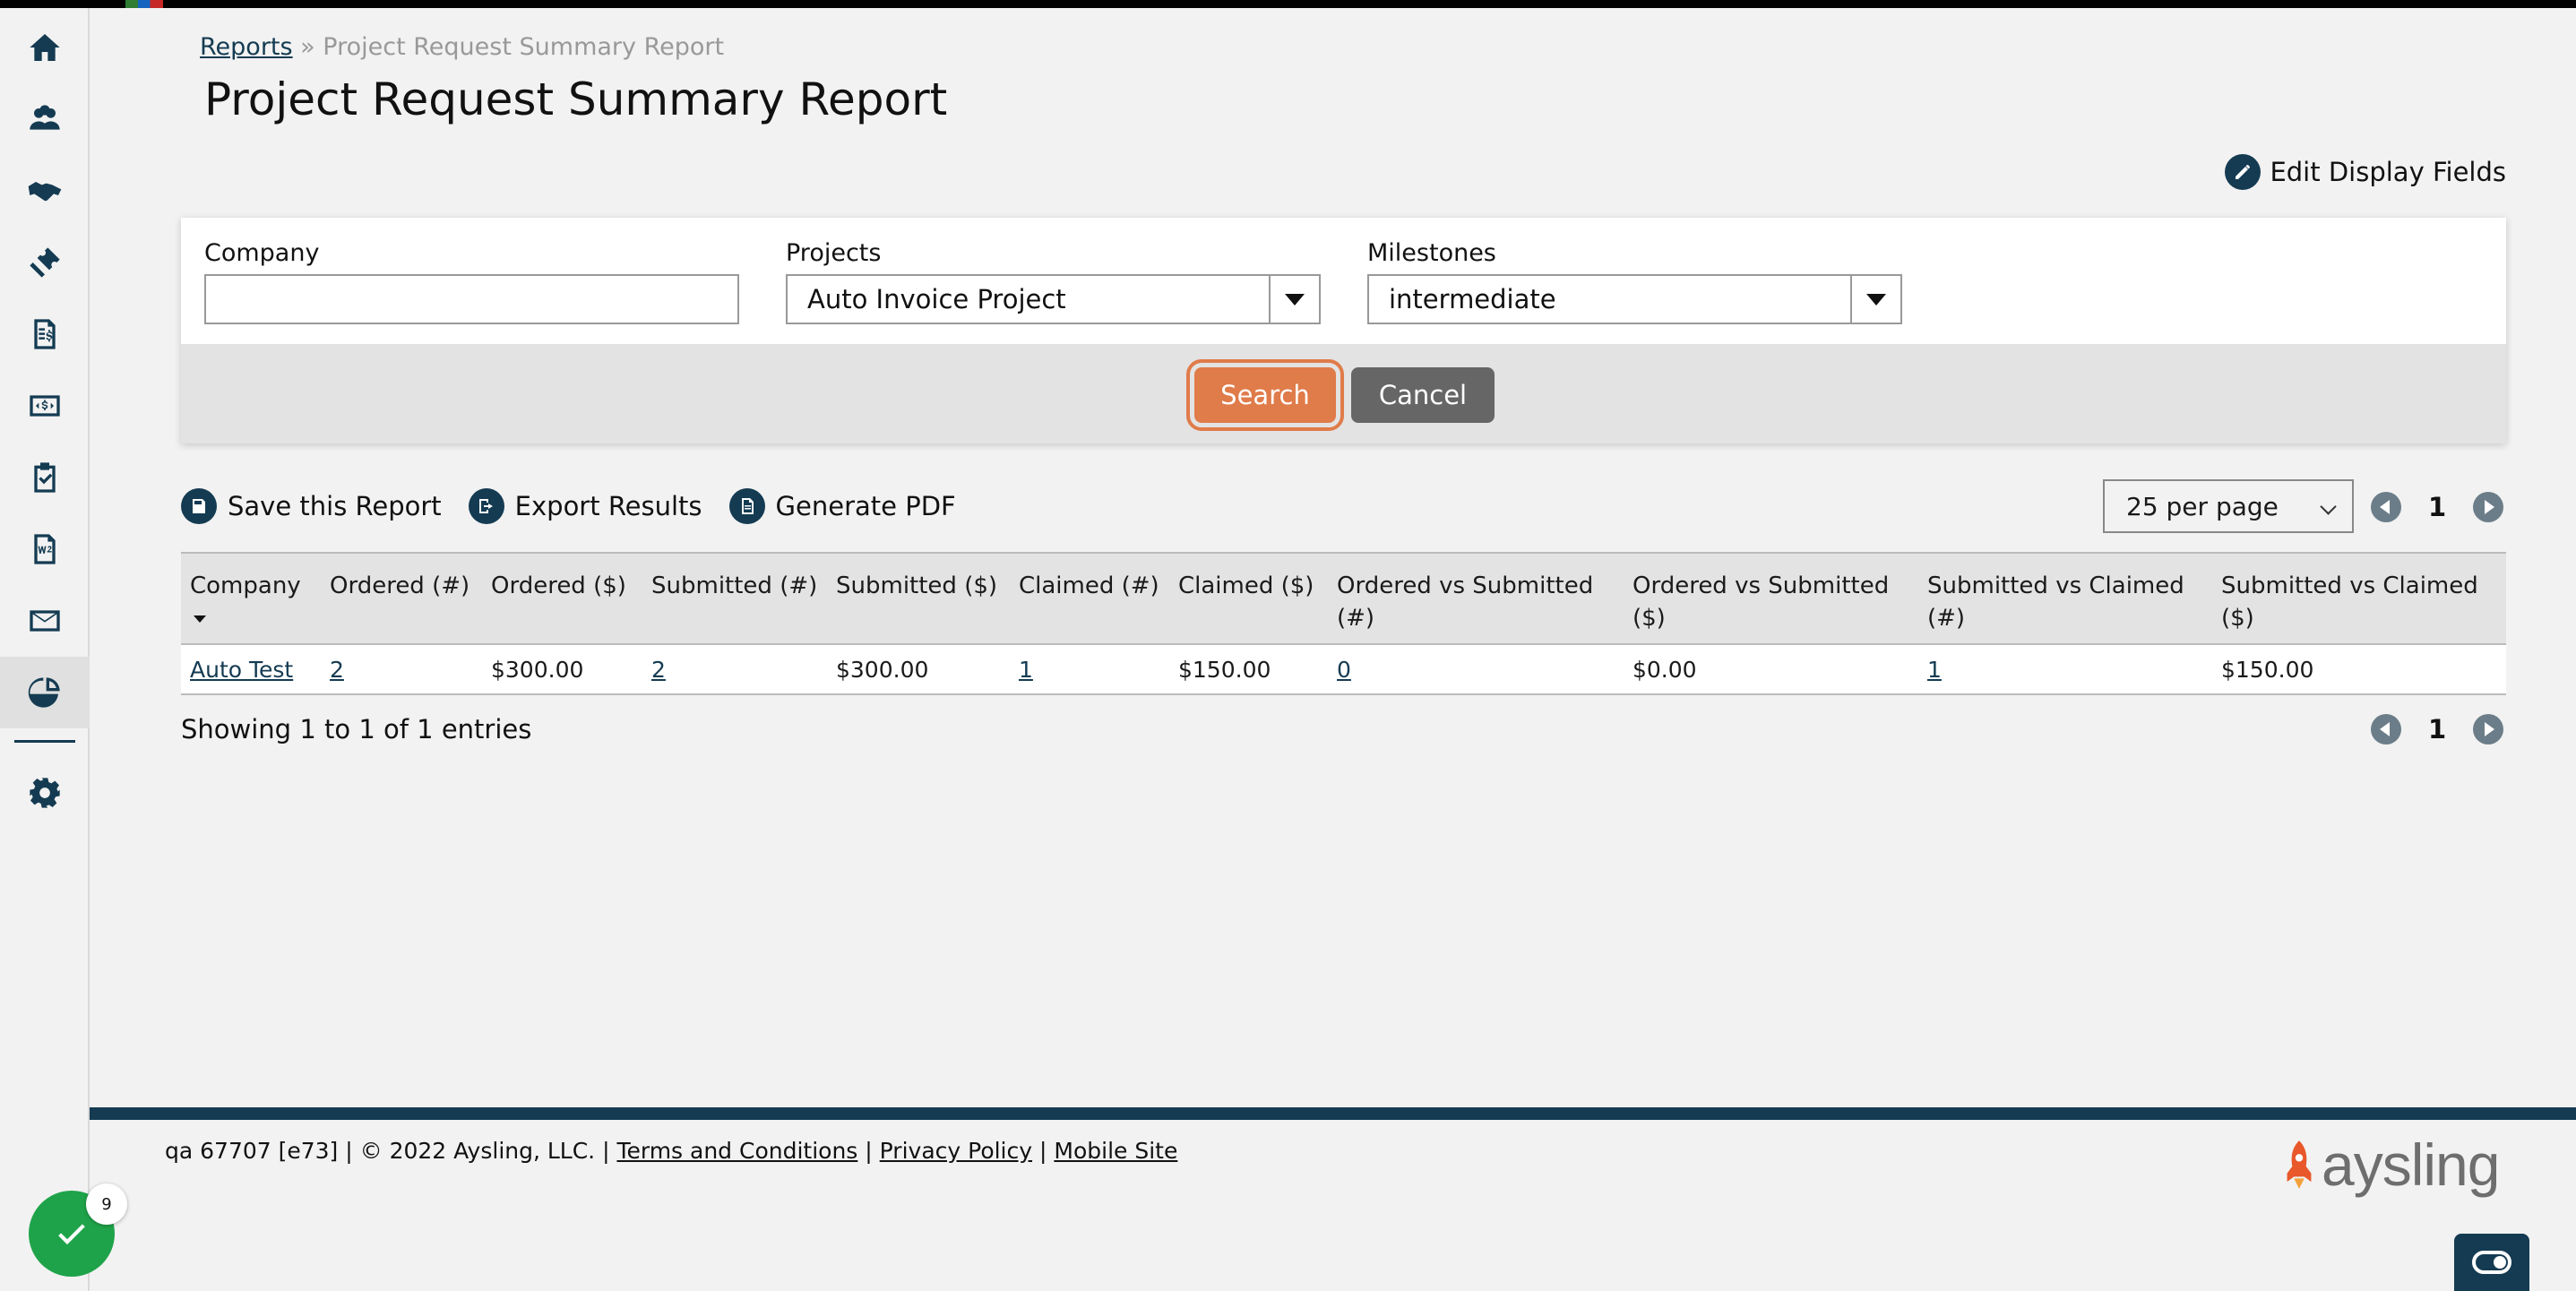 Image resolution: width=2576 pixels, height=1291 pixels. I want to click on generate-pdf-button: Generate PDF, so click(842, 506).